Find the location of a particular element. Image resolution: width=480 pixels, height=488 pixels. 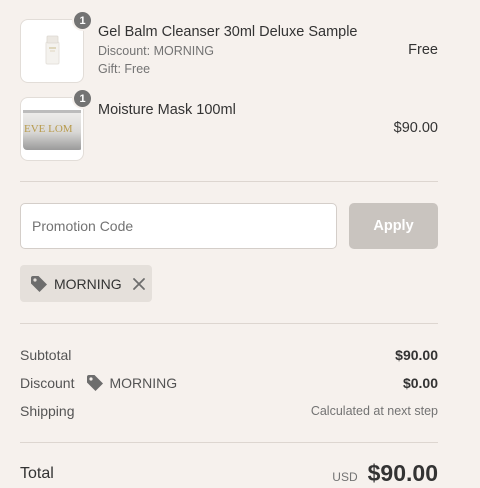

applied-discount-code: MORNING is located at coordinates (88, 283).